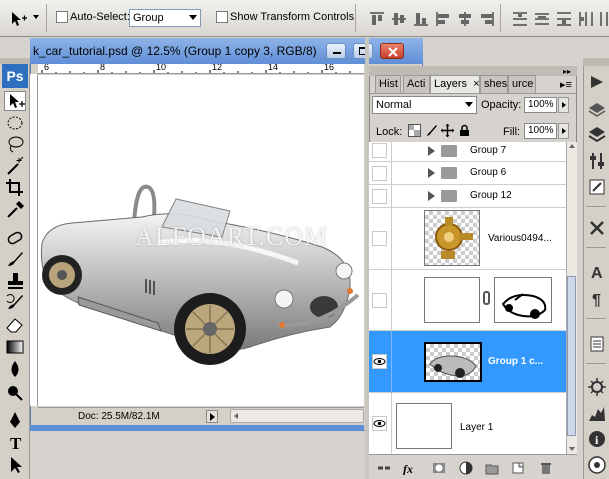 Image resolution: width=609 pixels, height=479 pixels. I want to click on settings-icon, so click(597, 387).